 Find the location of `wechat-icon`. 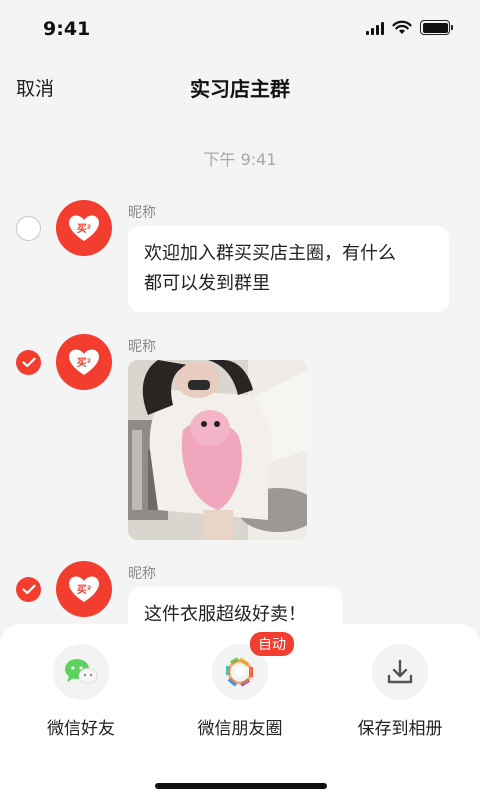

wechat-icon is located at coordinates (81, 671).